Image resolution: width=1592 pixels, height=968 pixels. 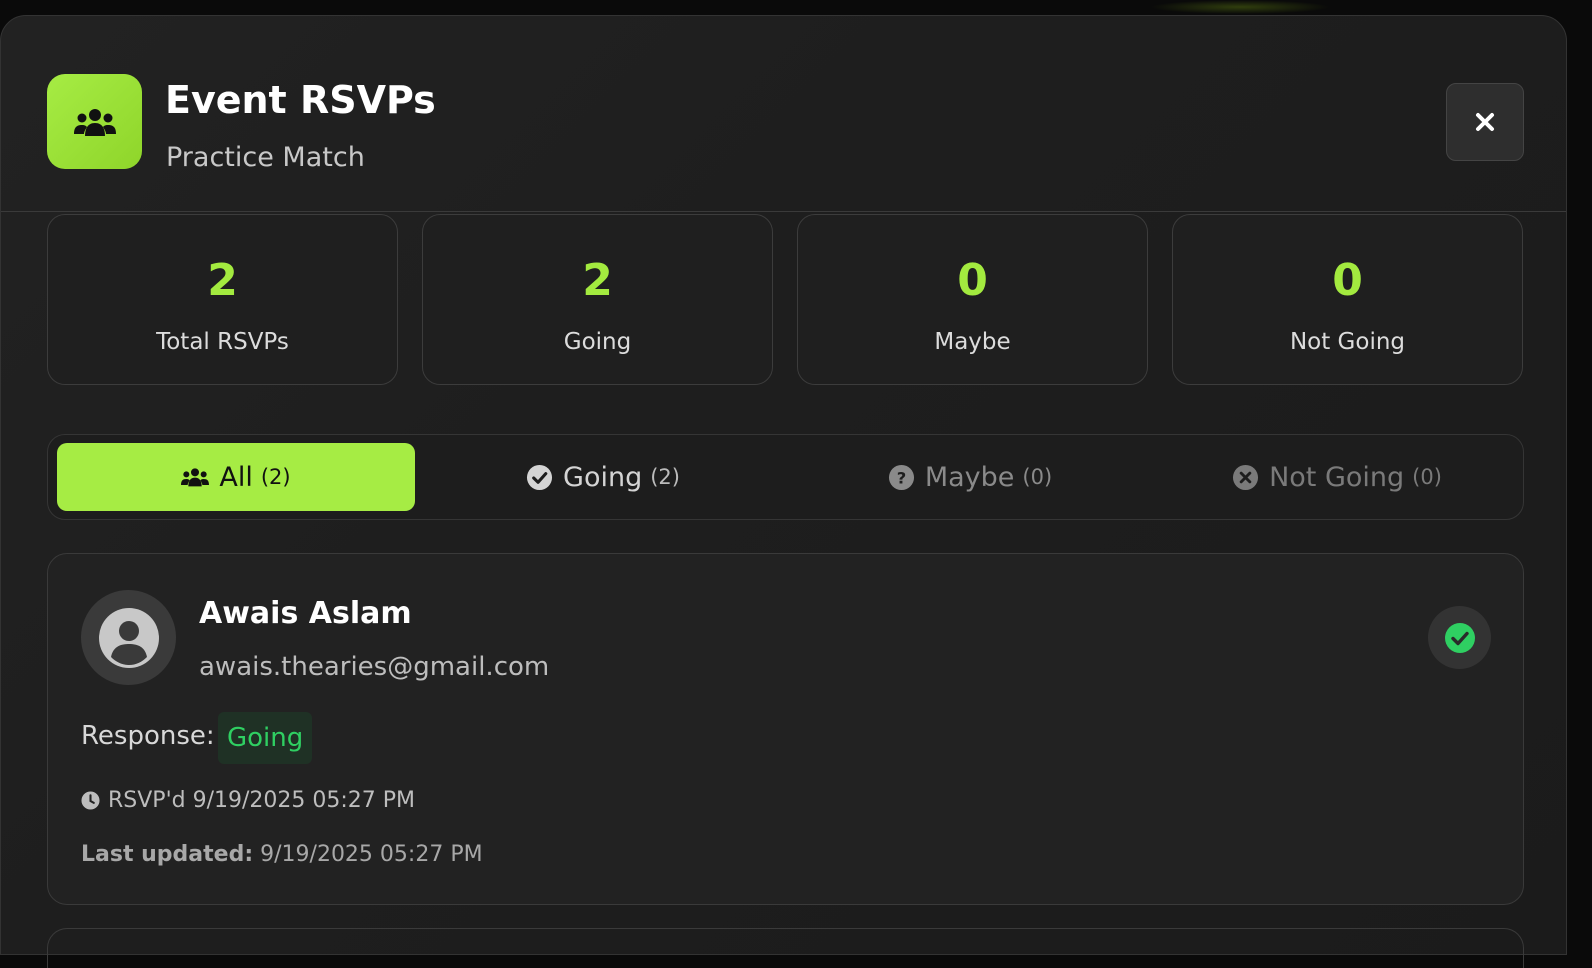 I want to click on avatar, so click(x=128, y=637).